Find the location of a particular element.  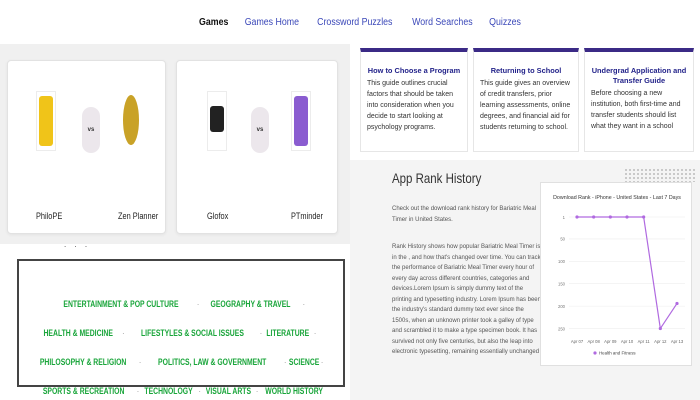

nav-item-games: Games is located at coordinates (213, 22).